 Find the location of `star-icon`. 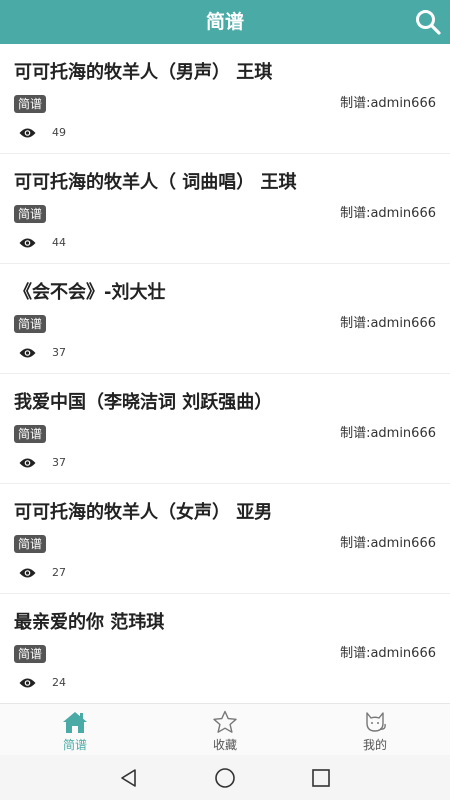

star-icon is located at coordinates (225, 721).